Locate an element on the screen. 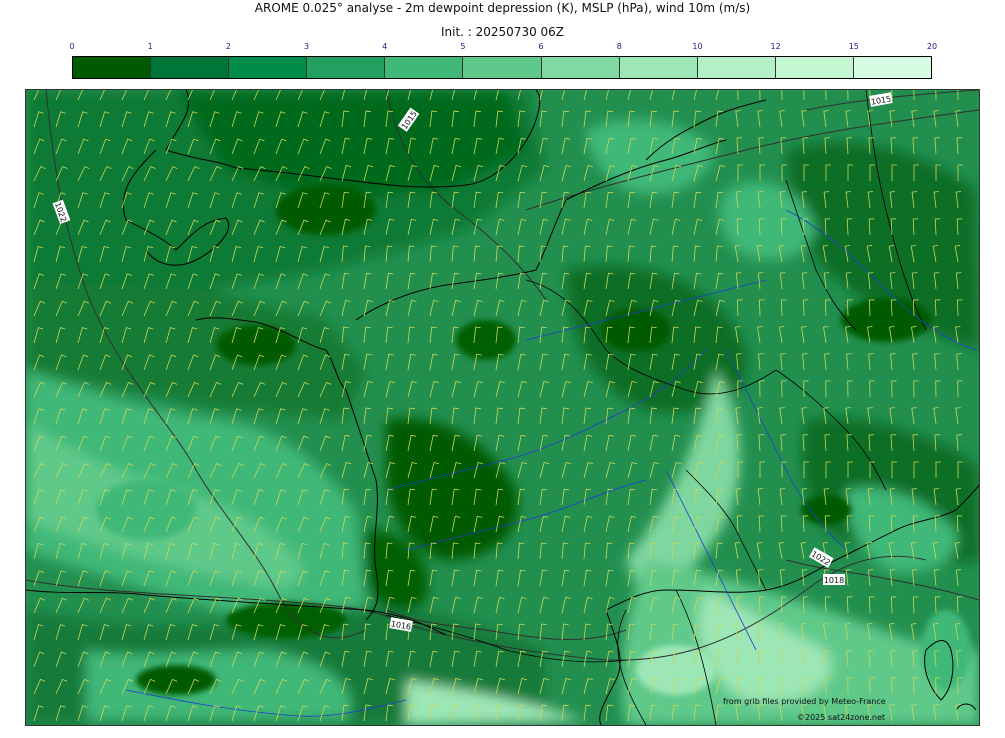 The image size is (1005, 738). data-source-credit: from grib files provided by Meteo-France is located at coordinates (804, 701).